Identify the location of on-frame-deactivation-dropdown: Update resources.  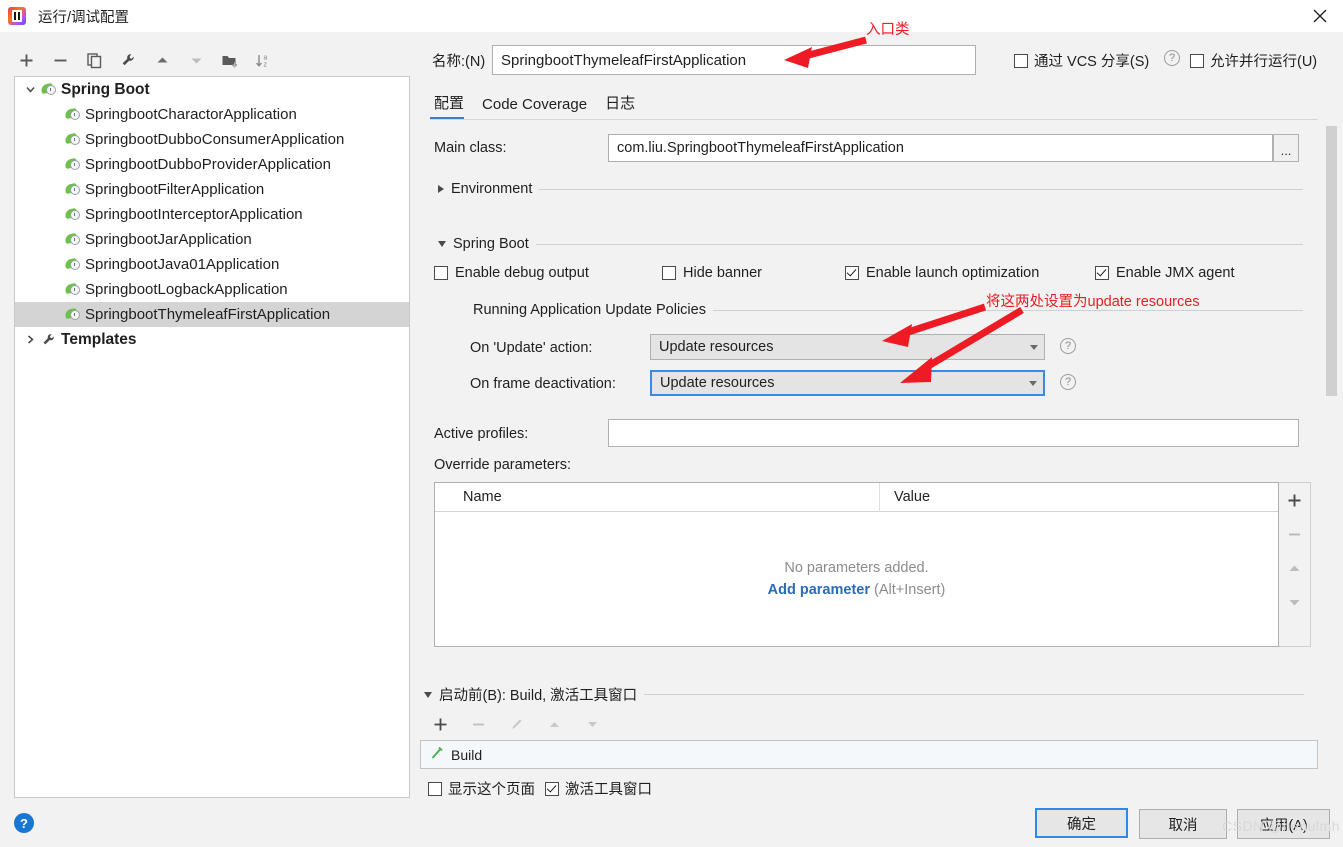
(847, 383).